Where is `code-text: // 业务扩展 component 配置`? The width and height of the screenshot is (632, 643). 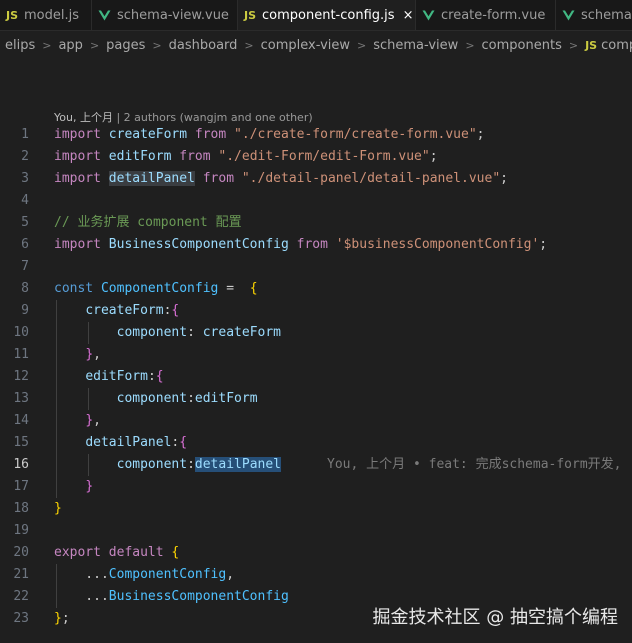
code-text: // 业务扩展 component 配置 is located at coordinates (148, 223).